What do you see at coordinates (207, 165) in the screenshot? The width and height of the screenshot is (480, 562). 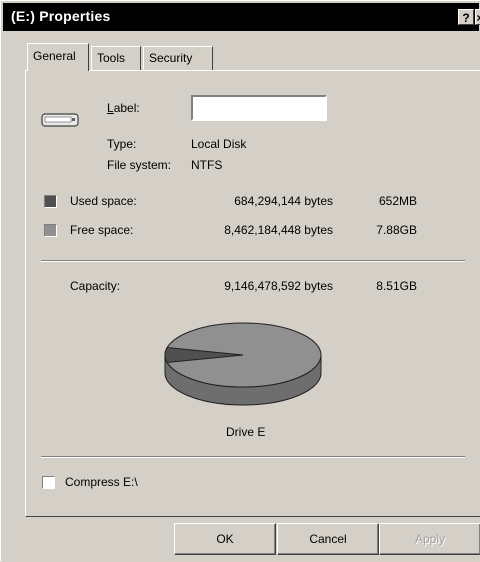 I see `file-system-value: NTFS` at bounding box center [207, 165].